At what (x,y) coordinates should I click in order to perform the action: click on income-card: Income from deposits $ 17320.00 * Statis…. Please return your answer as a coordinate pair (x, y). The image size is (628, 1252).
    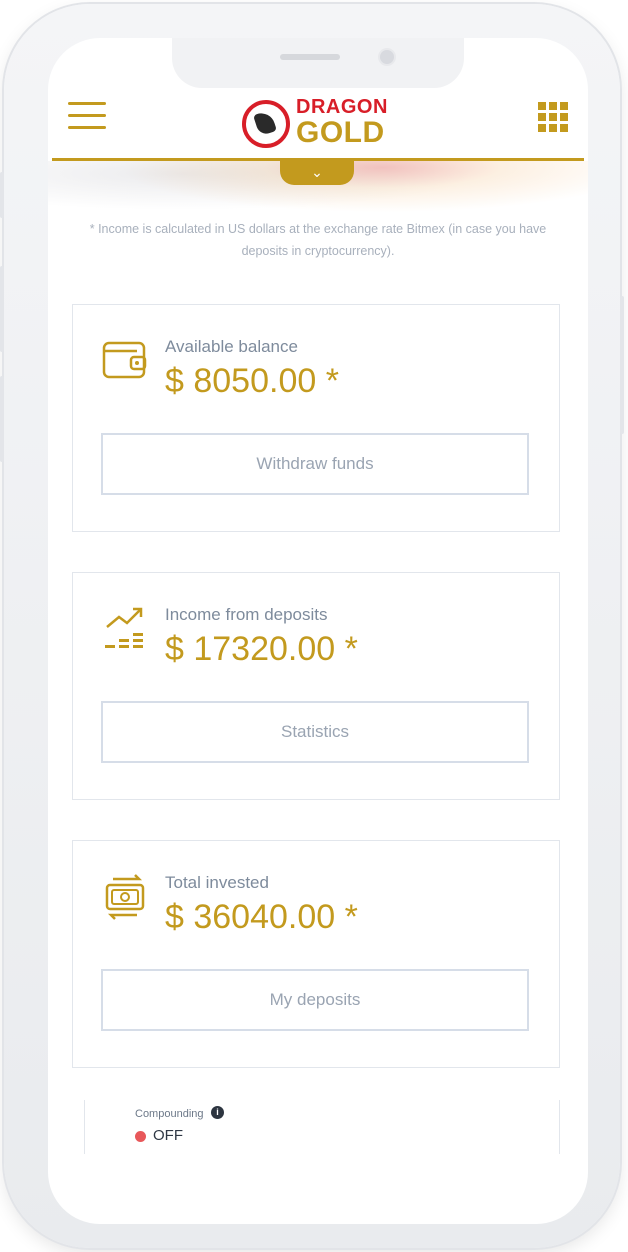
    Looking at the image, I should click on (316, 686).